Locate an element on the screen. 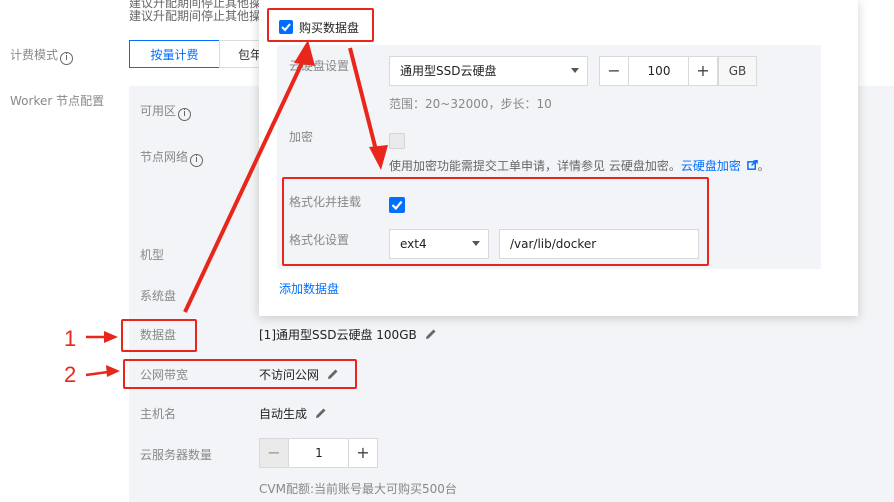 Image resolution: width=894 pixels, height=502 pixels. arrow-to-buy is located at coordinates (249, 176).